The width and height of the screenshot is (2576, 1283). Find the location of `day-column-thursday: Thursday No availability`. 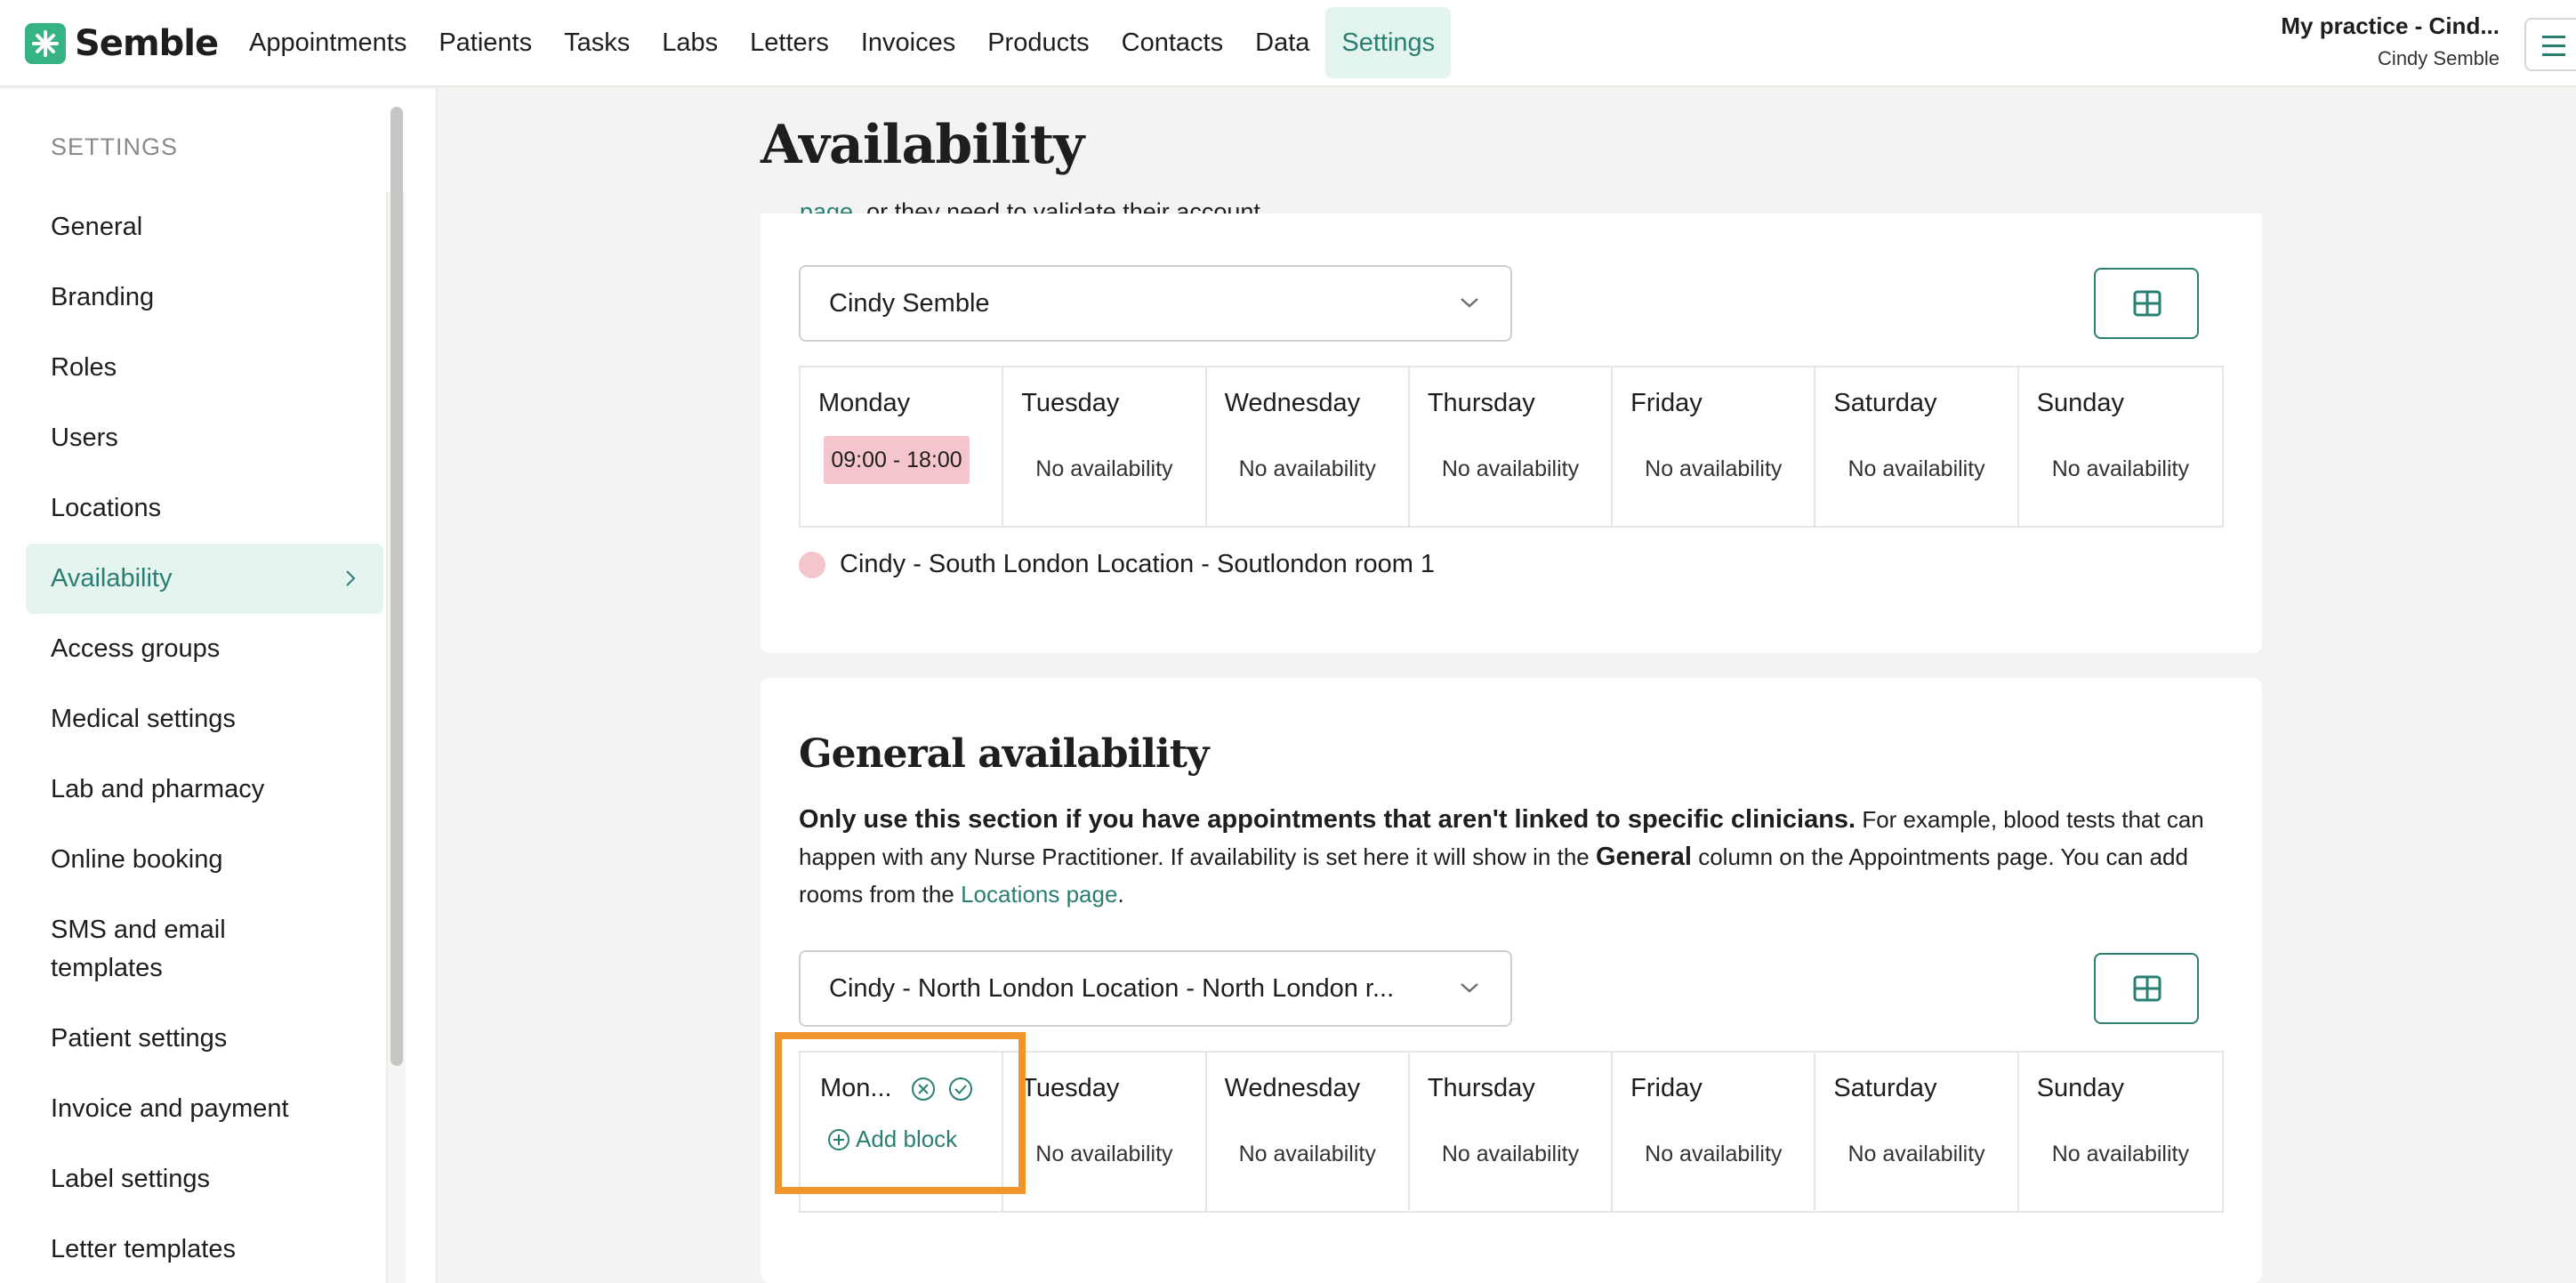

day-column-thursday: Thursday No availability is located at coordinates (1512, 1132).